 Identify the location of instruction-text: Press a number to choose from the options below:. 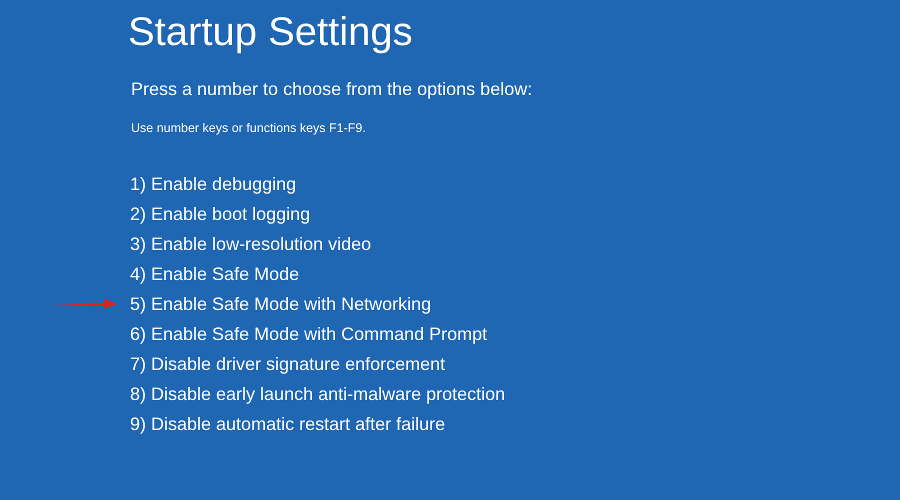
(332, 89).